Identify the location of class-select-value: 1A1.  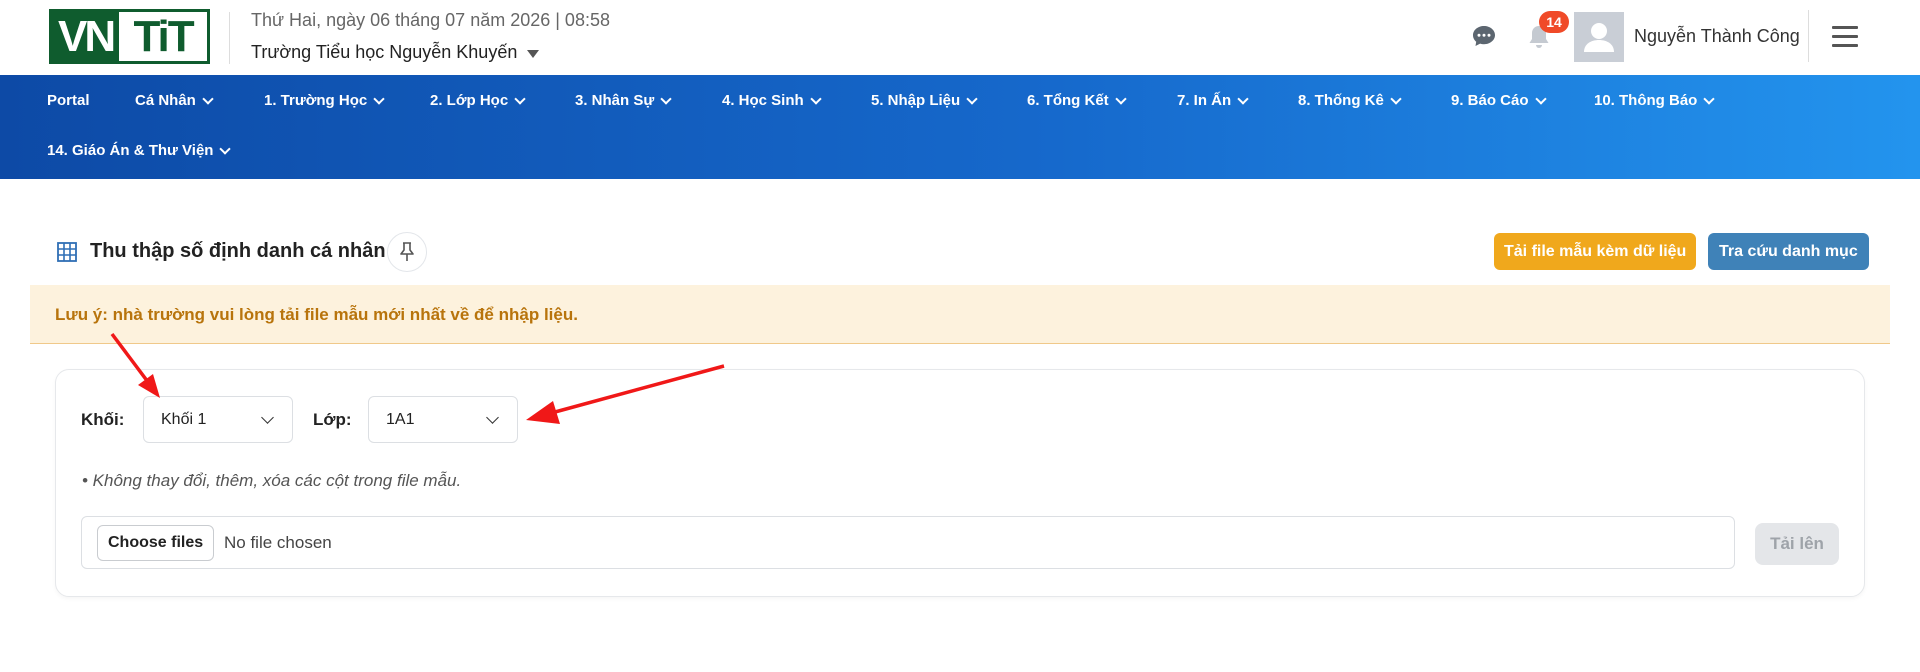
(400, 419).